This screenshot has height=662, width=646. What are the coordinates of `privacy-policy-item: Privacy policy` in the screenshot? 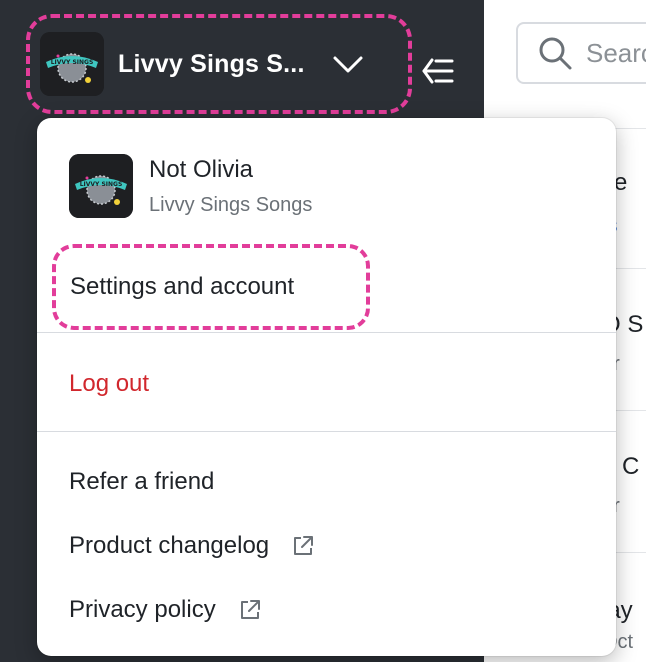 It's located at (165, 610).